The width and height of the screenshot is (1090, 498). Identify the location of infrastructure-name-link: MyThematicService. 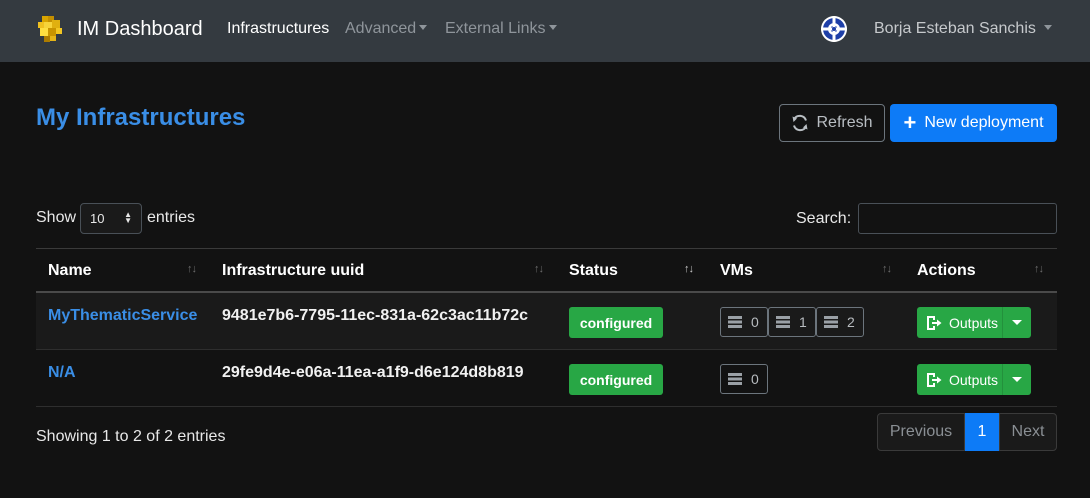
(122, 316).